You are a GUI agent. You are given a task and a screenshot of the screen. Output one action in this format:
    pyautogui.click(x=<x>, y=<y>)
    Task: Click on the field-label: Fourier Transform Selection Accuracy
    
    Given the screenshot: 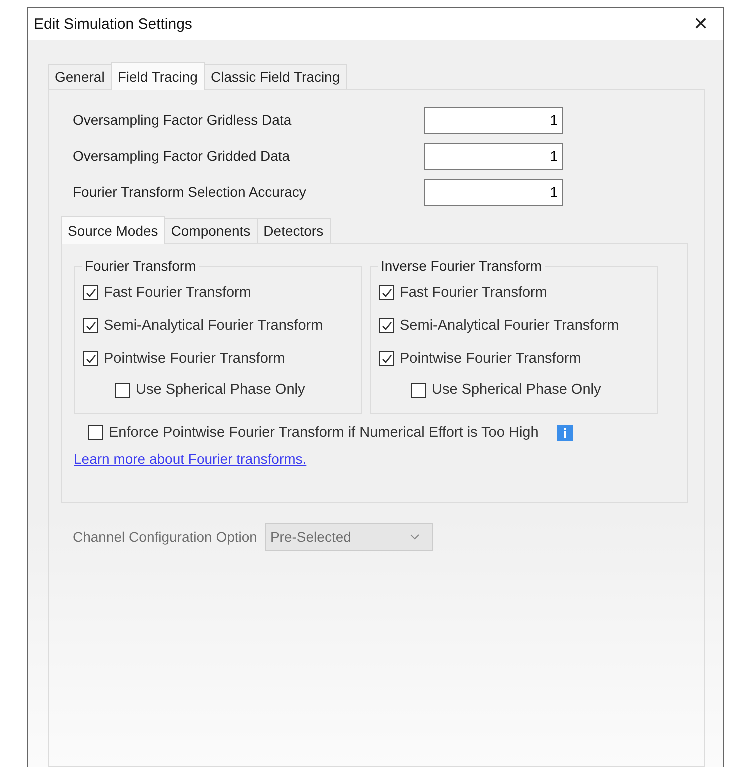 What is the action you would take?
    pyautogui.click(x=190, y=192)
    